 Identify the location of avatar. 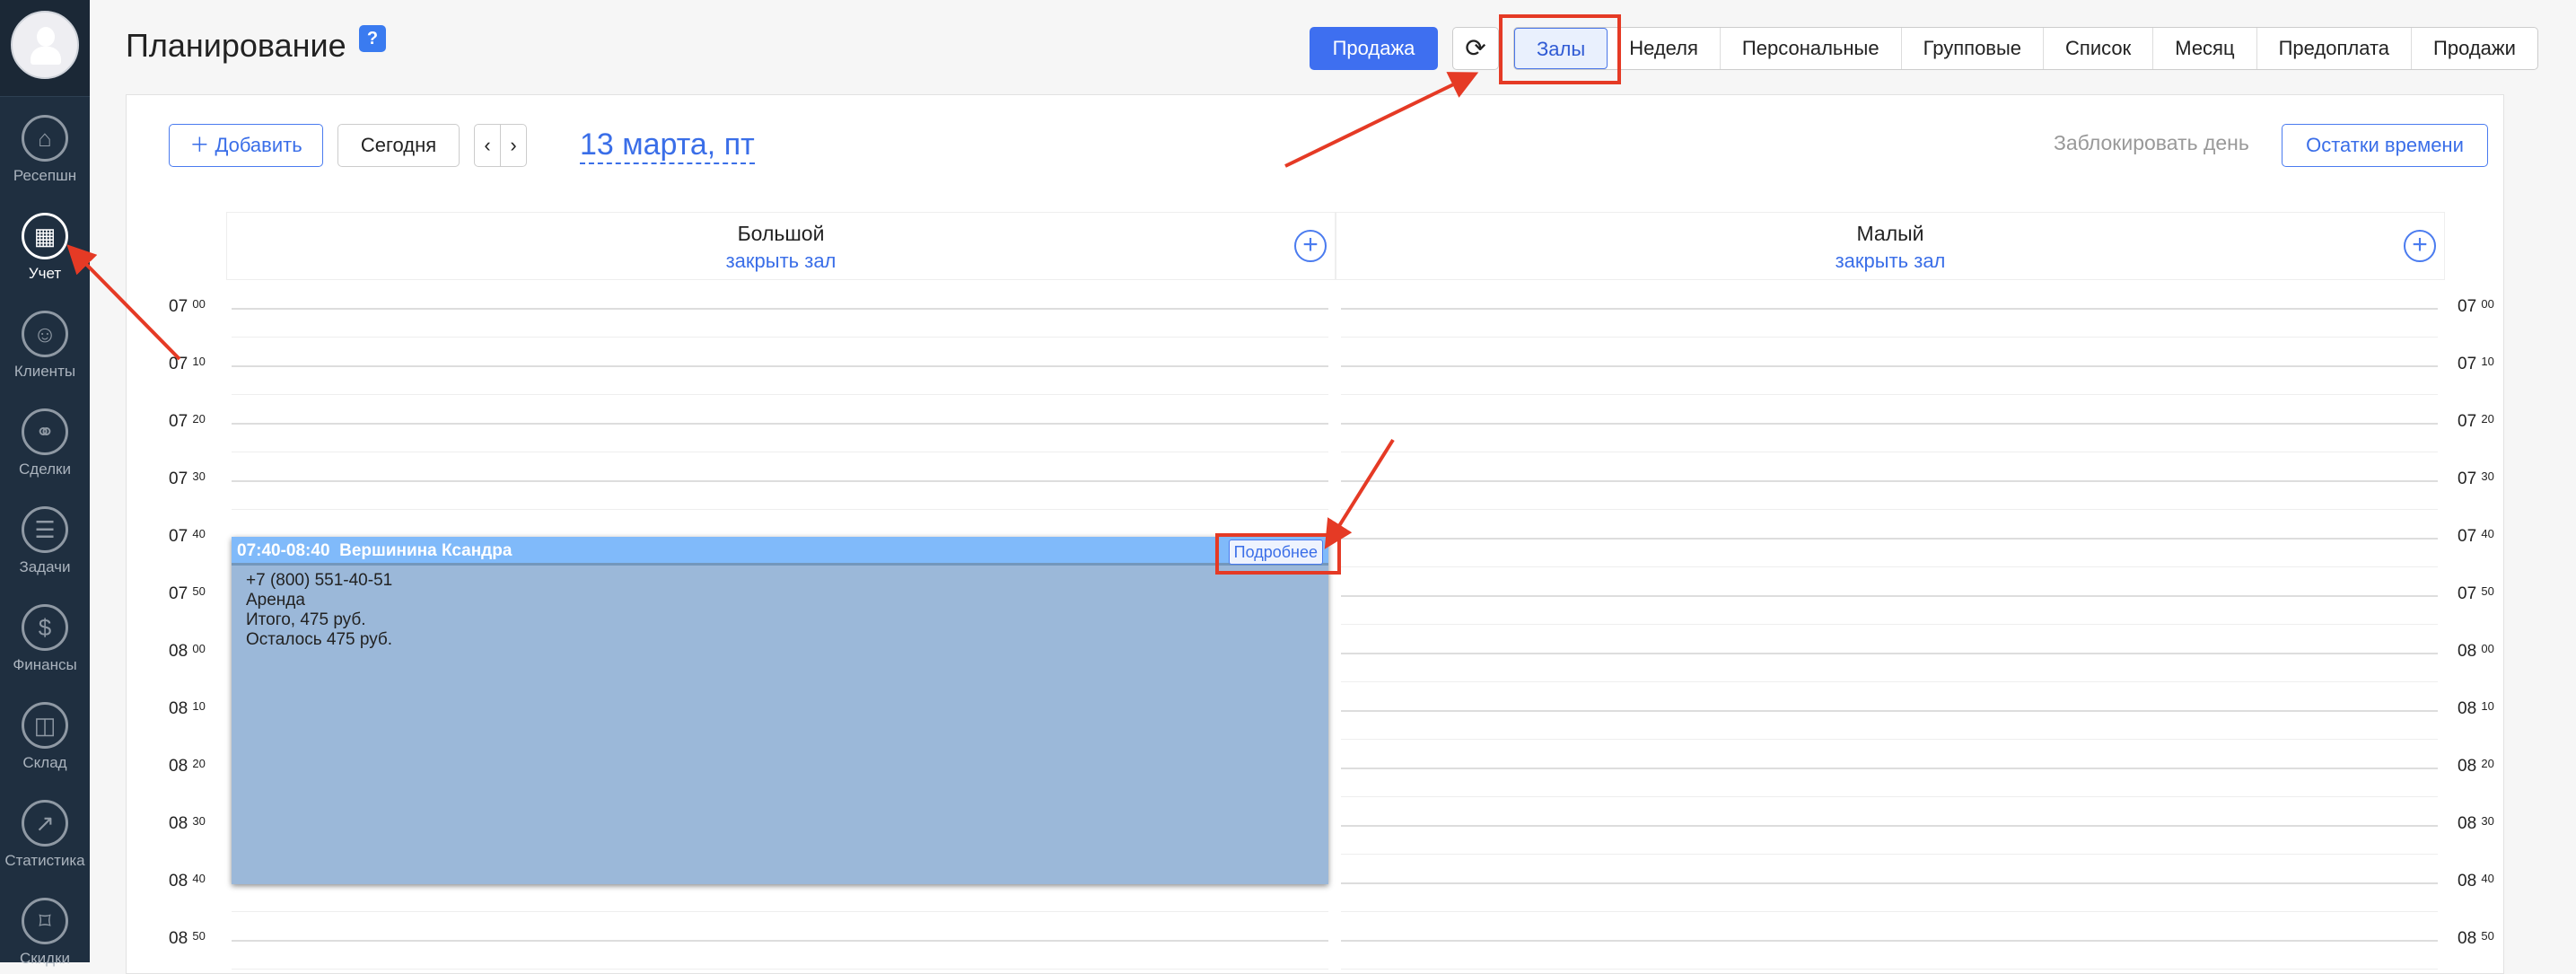
(45, 45).